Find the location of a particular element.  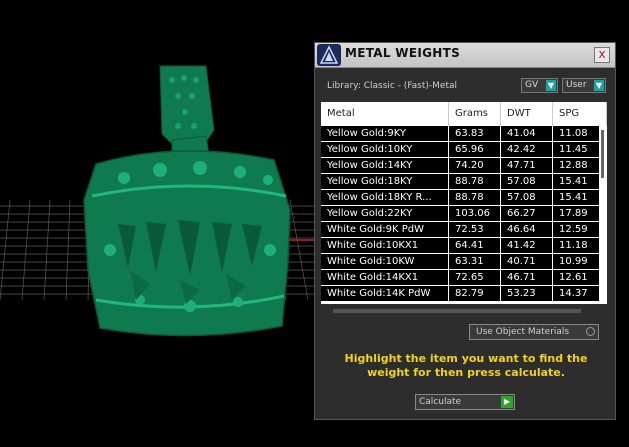

cell-metal: White Gold:10KX1 is located at coordinates (385, 245).